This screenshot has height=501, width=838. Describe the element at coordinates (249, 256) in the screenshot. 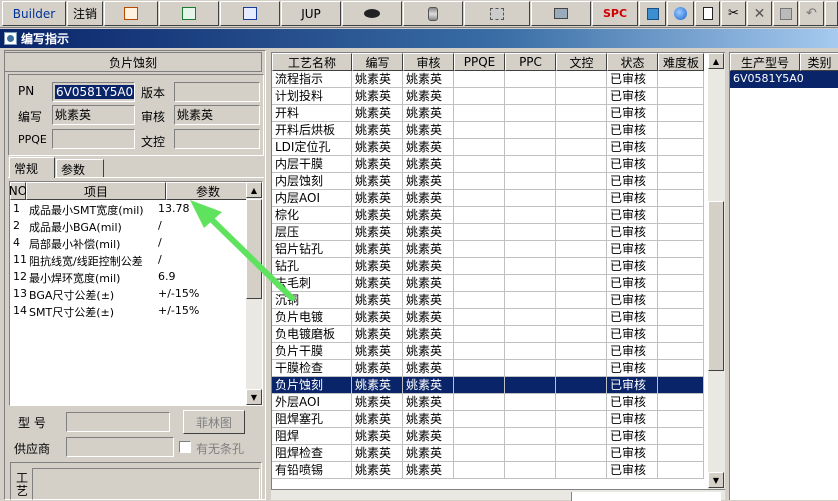

I see `arrow-shaft` at that location.